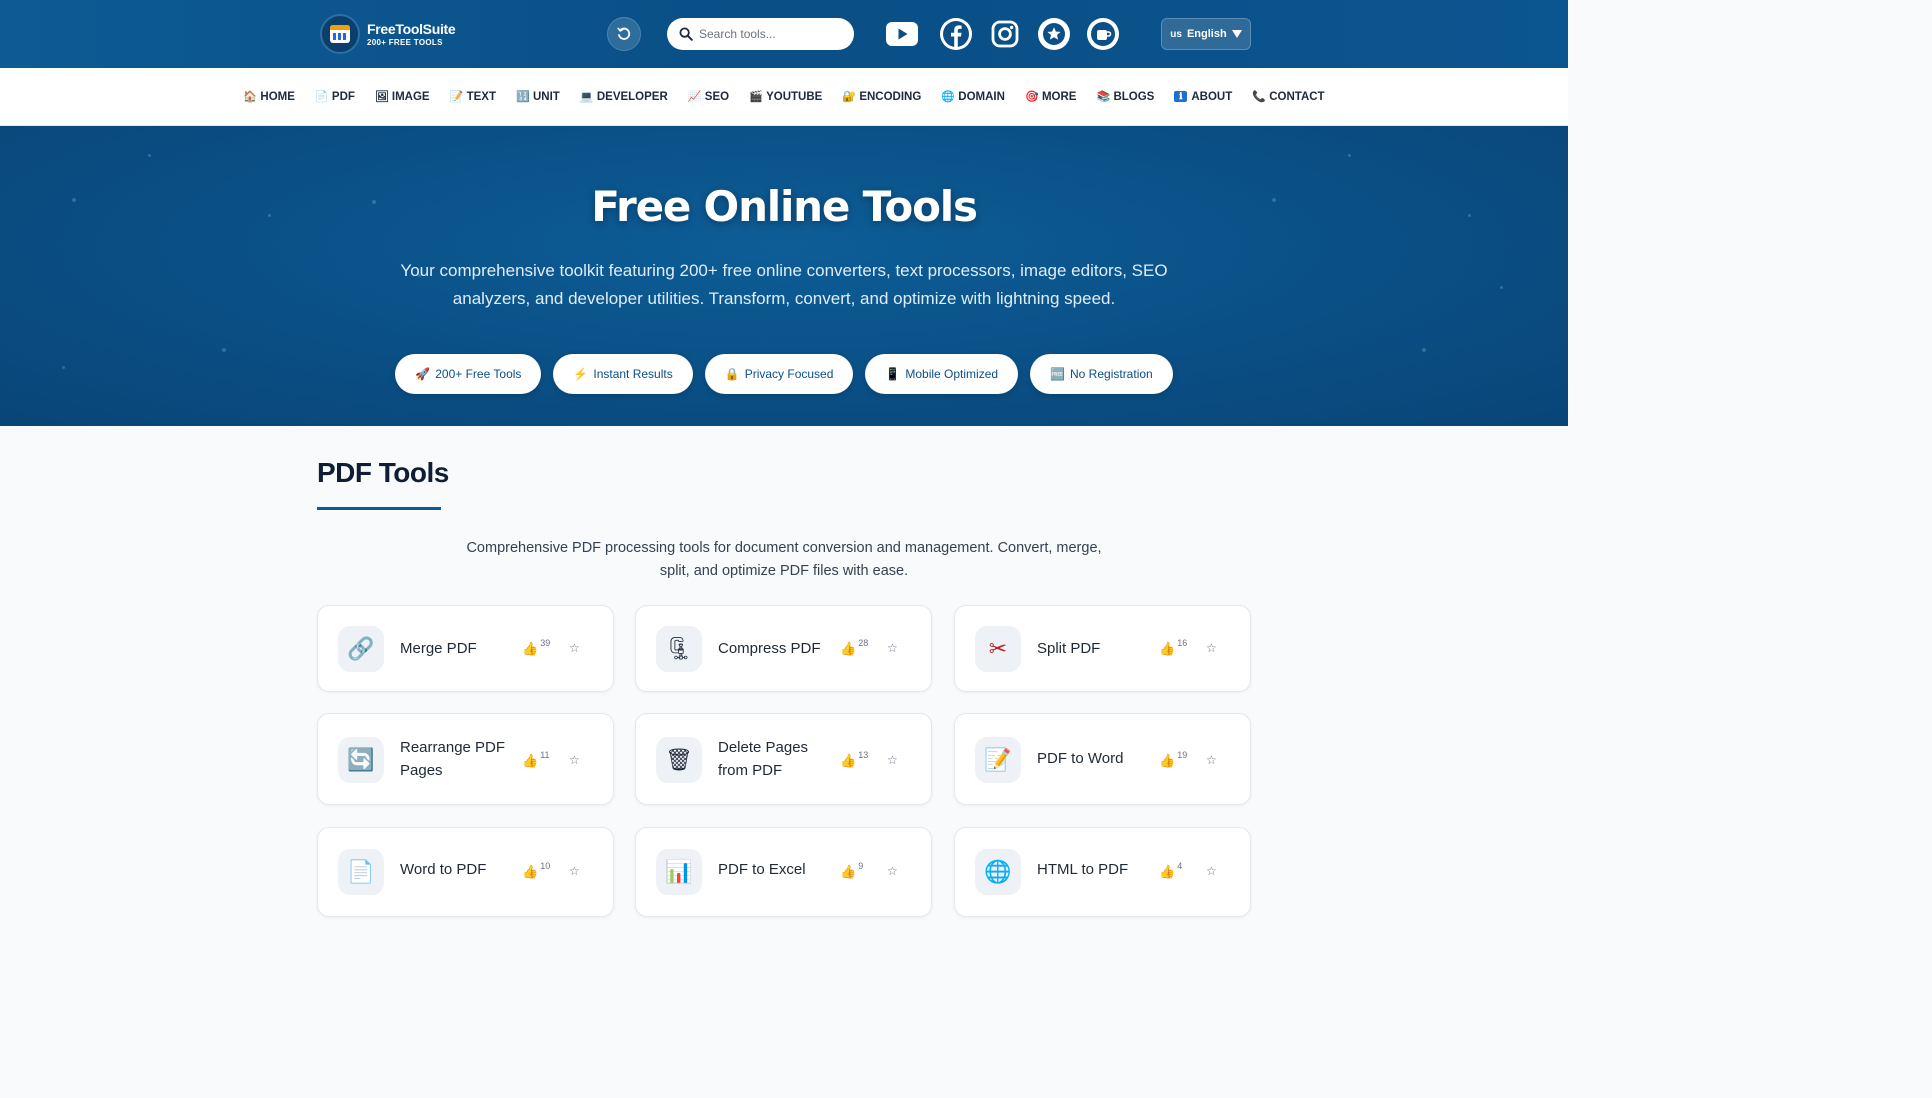 The height and width of the screenshot is (1098, 1932). Describe the element at coordinates (545, 643) in the screenshot. I see `like-count: 39` at that location.